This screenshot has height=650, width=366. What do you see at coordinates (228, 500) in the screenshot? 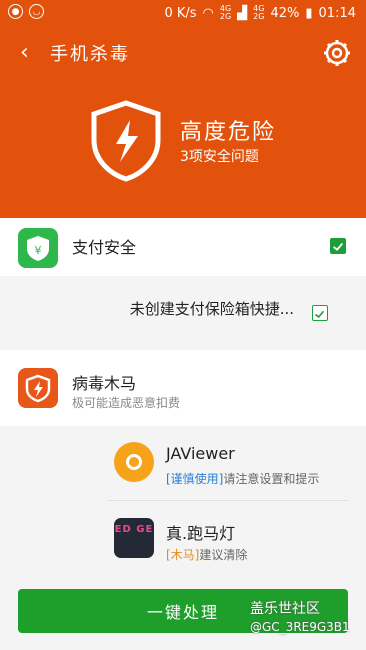
I see `divider` at bounding box center [228, 500].